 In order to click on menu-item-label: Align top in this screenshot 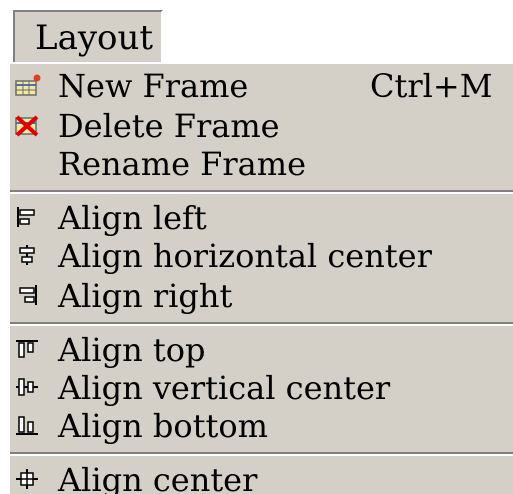, I will do `click(132, 350)`.